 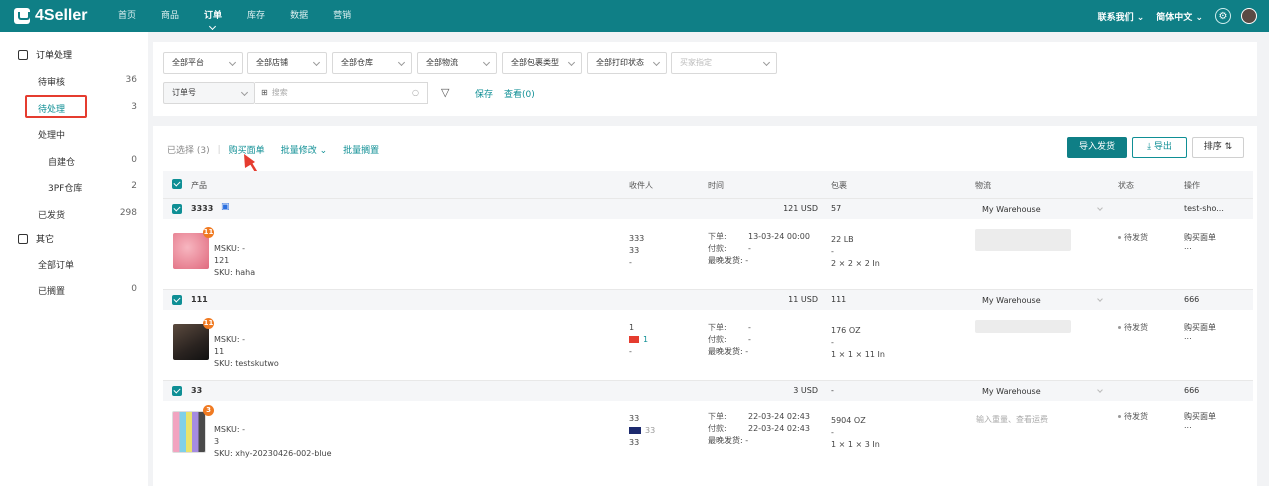 I want to click on avatar, so click(x=1249, y=16).